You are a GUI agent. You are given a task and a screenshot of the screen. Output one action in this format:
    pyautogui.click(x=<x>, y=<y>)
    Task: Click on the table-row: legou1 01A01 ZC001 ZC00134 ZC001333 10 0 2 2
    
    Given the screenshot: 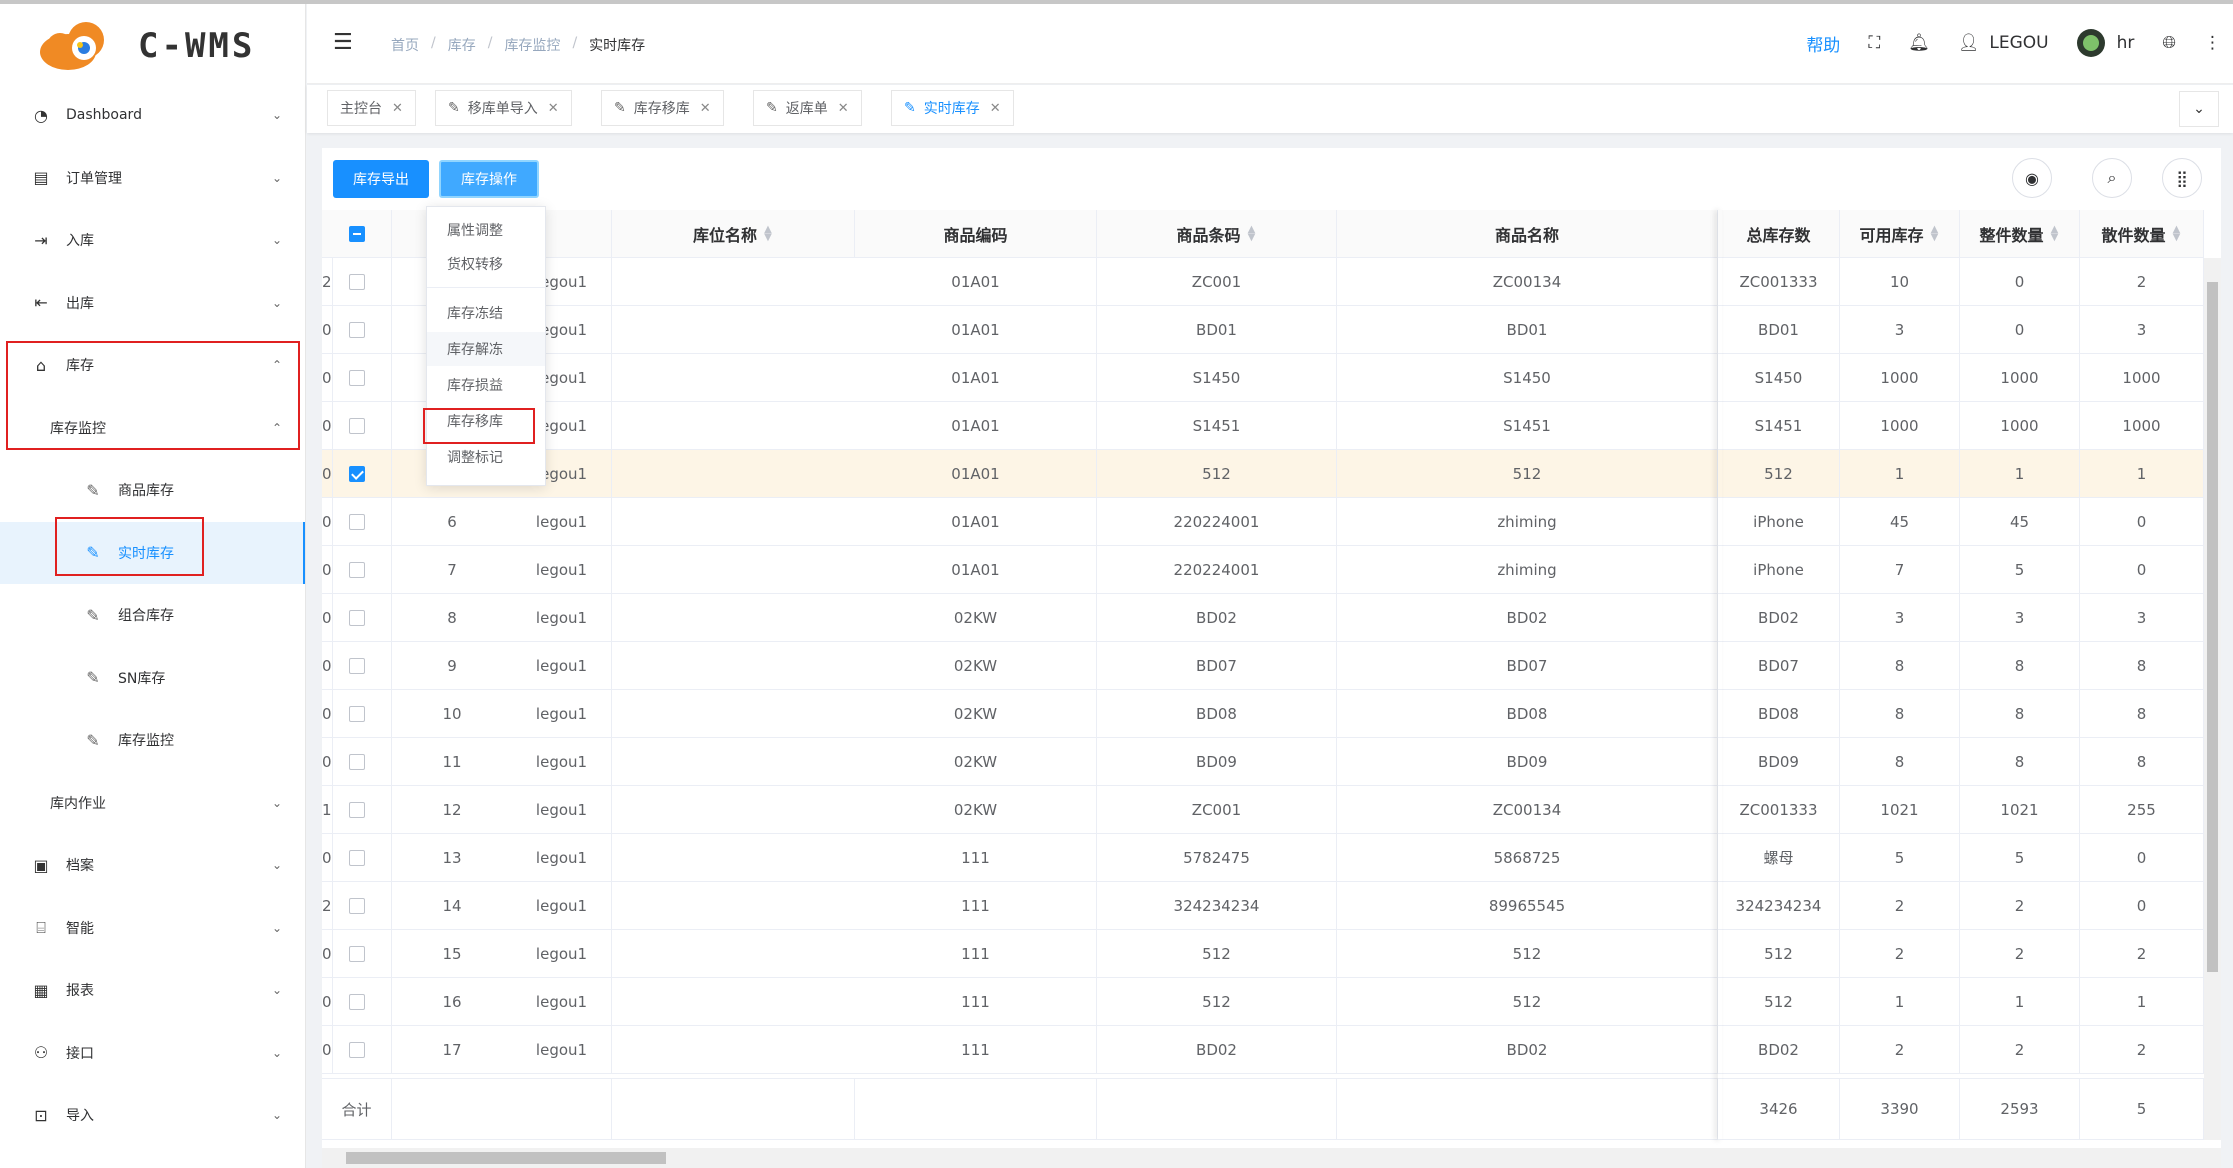 What is the action you would take?
    pyautogui.click(x=1263, y=282)
    